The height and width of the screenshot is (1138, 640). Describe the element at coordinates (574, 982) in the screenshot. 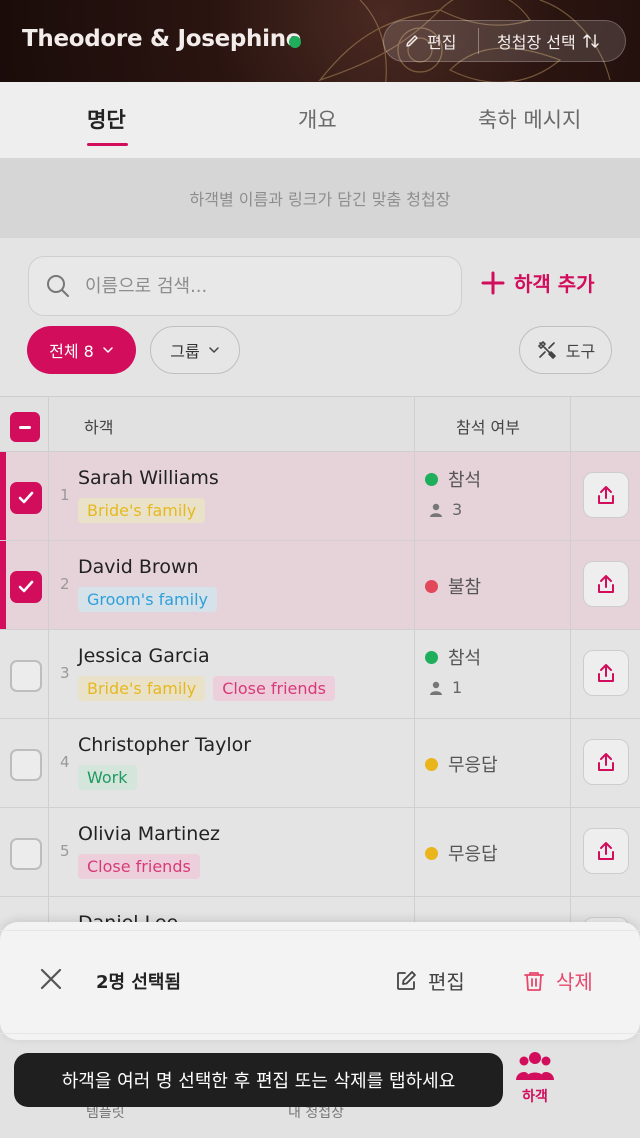

I see `bulk-delete-label: 삭제` at that location.